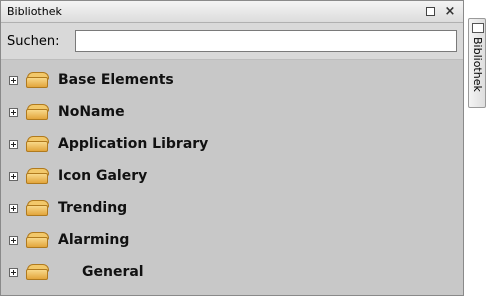  I want to click on tree-item-noname: NoName, so click(232, 112).